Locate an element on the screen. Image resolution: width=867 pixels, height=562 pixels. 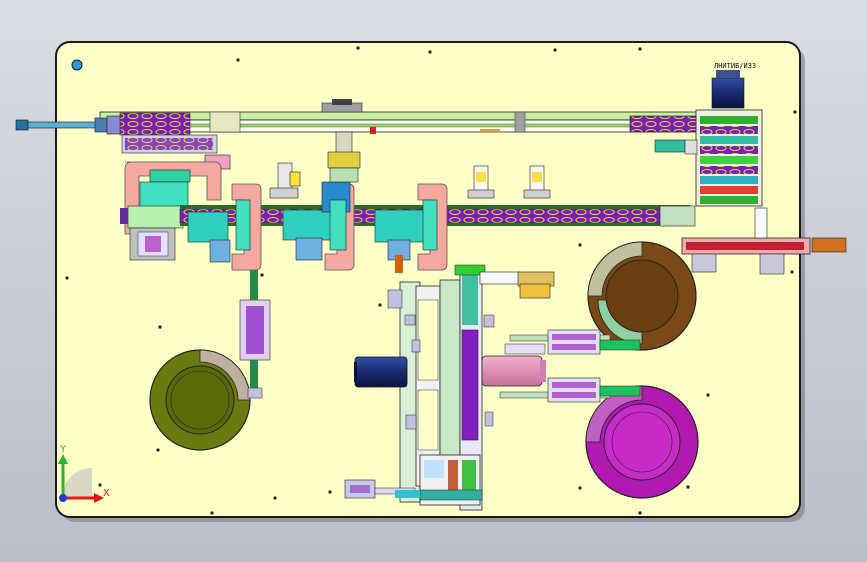
motor-label: ЛНИТИБ/ИЗЗ is located at coordinates (735, 66).